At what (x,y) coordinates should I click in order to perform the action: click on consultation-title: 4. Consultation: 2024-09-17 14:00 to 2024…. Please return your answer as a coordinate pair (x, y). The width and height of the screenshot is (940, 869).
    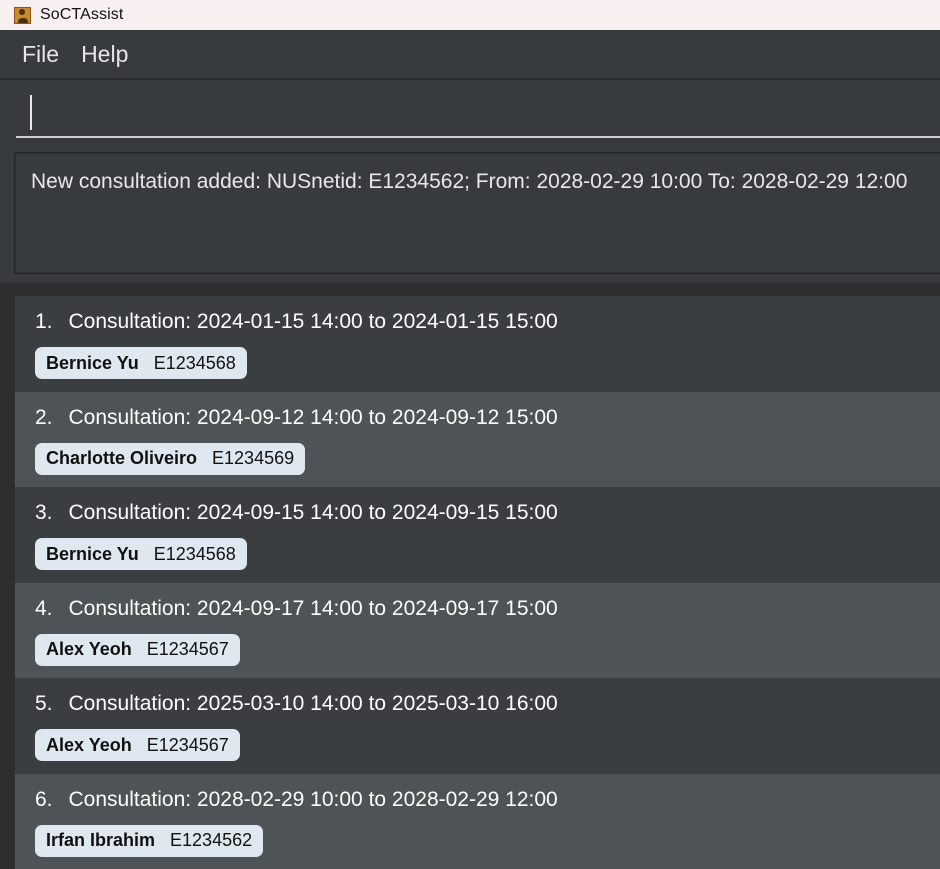
    Looking at the image, I should click on (296, 609).